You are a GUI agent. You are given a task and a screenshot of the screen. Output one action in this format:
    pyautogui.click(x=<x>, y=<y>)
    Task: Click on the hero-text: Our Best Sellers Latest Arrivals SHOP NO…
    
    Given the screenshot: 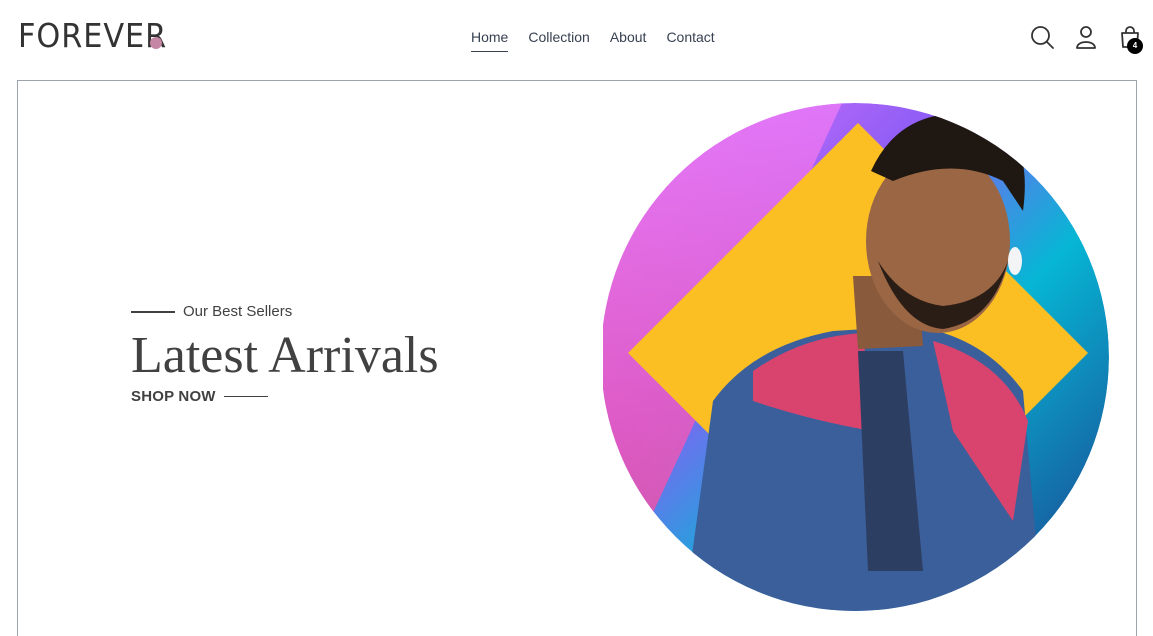 What is the action you would take?
    pyautogui.click(x=285, y=354)
    